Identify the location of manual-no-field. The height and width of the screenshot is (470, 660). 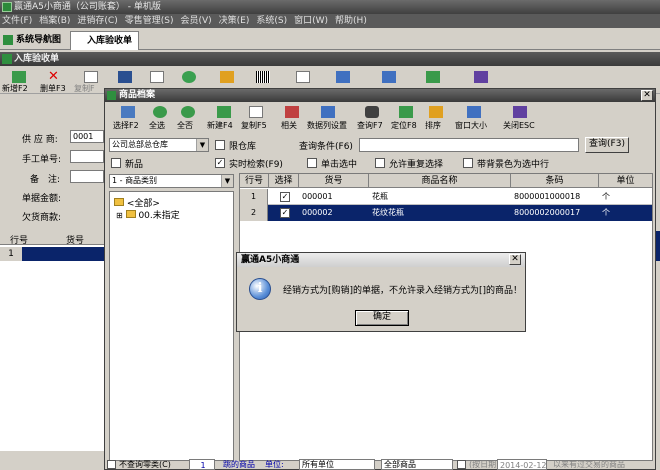
(87, 156).